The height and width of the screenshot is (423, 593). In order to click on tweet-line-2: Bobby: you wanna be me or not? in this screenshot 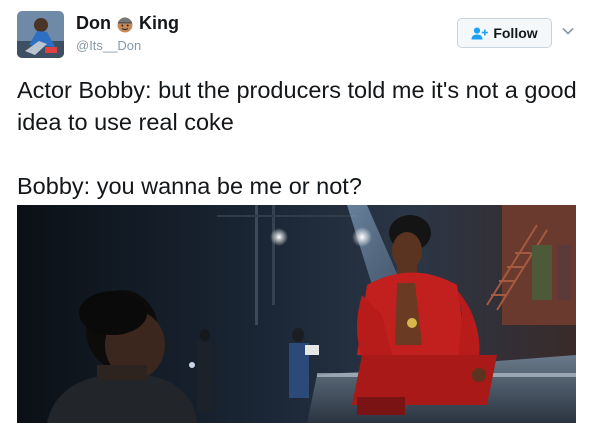, I will do `click(189, 186)`.